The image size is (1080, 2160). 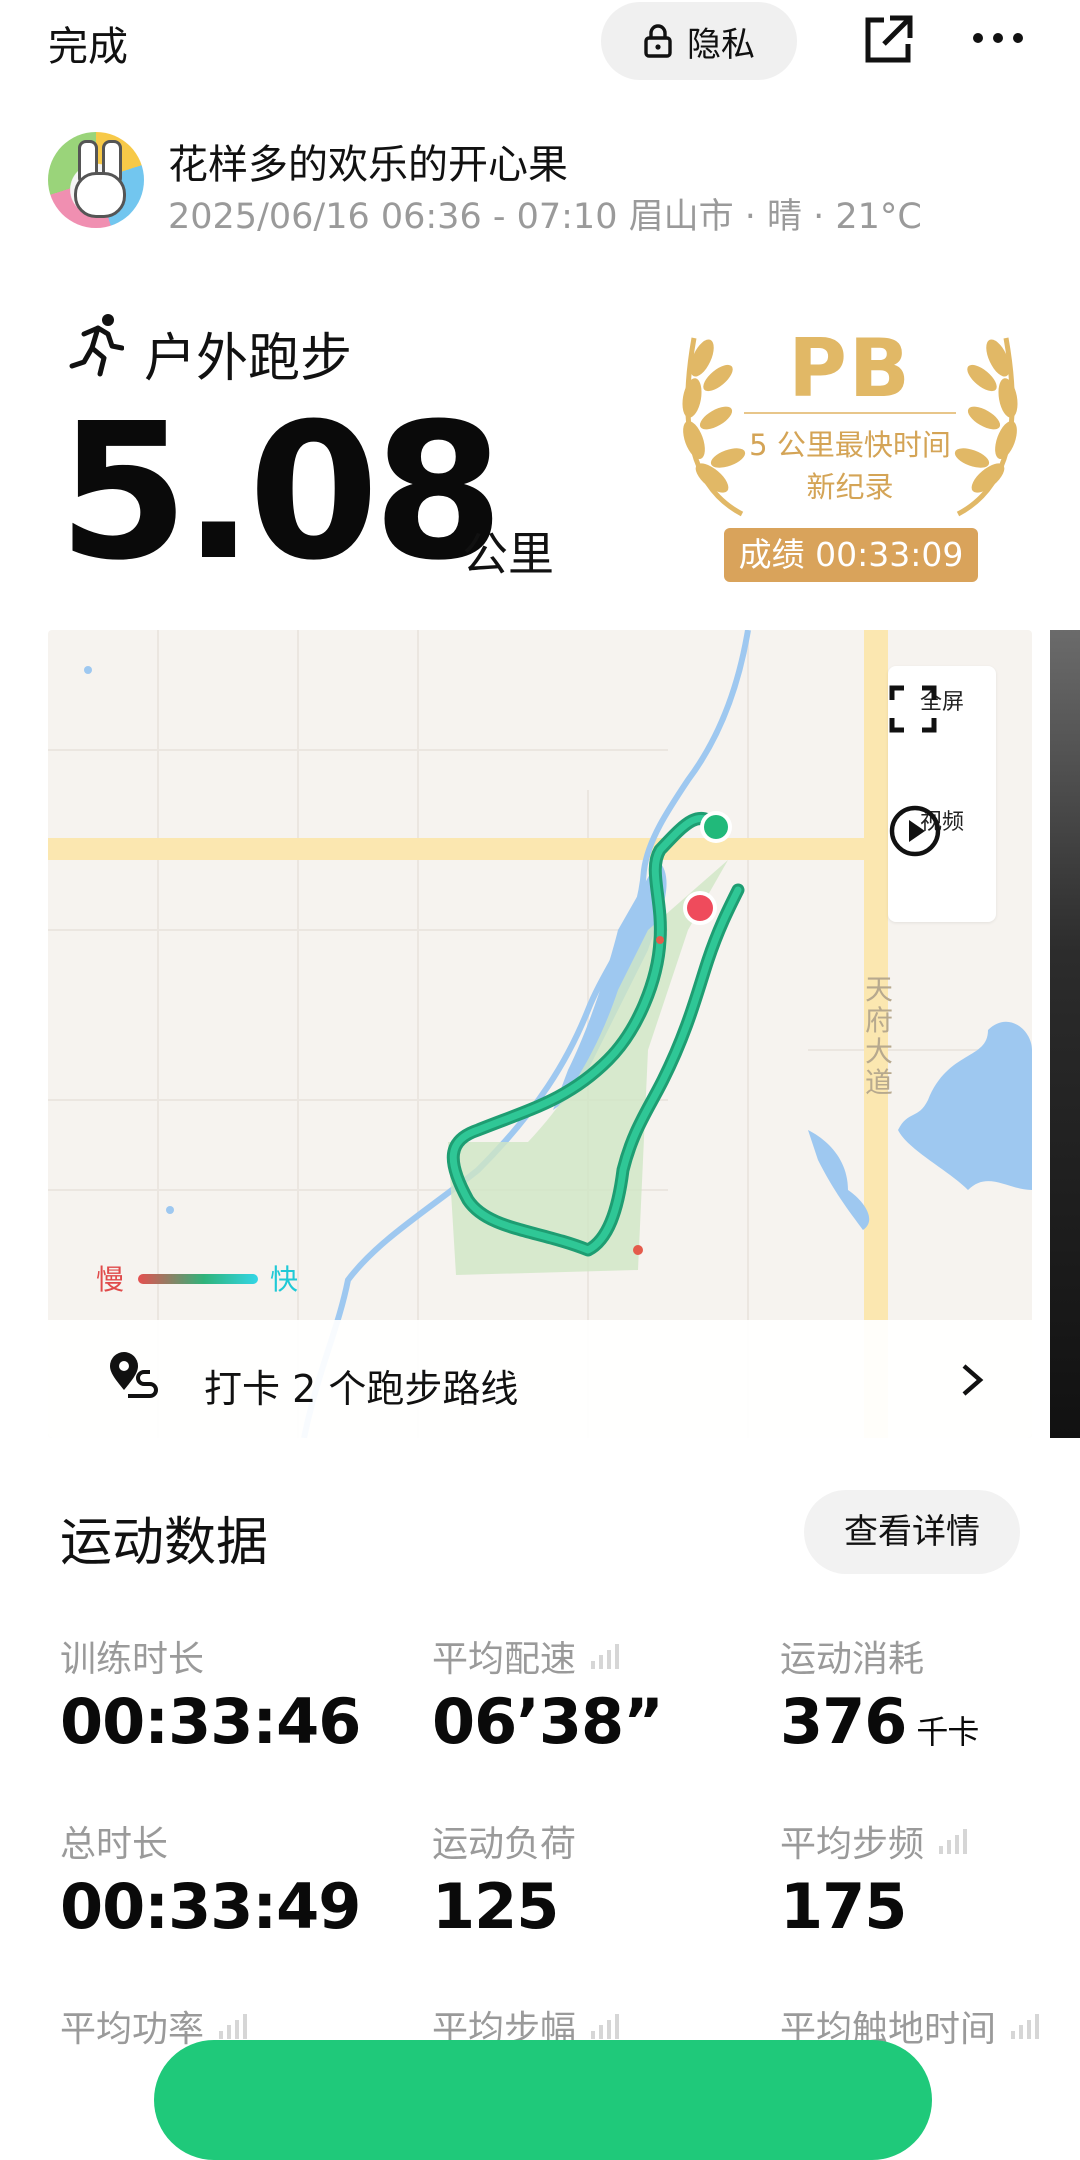 What do you see at coordinates (504, 1844) in the screenshot?
I see `stat-label-text: 运动负荷` at bounding box center [504, 1844].